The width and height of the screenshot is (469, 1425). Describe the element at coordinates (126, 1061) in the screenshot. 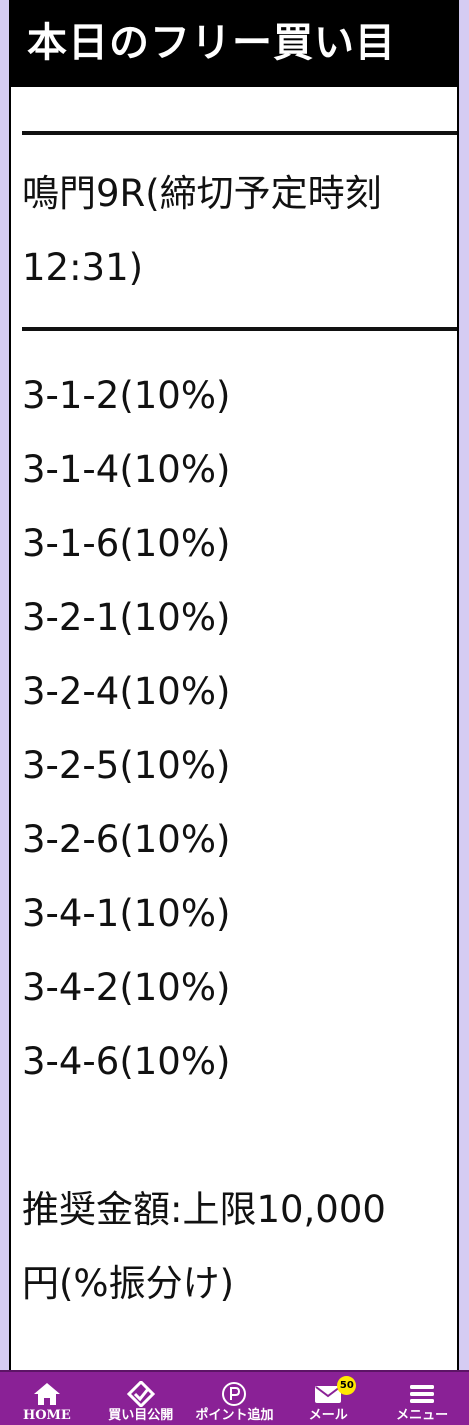

I see `combo-item: 3-4-6(10%)` at that location.